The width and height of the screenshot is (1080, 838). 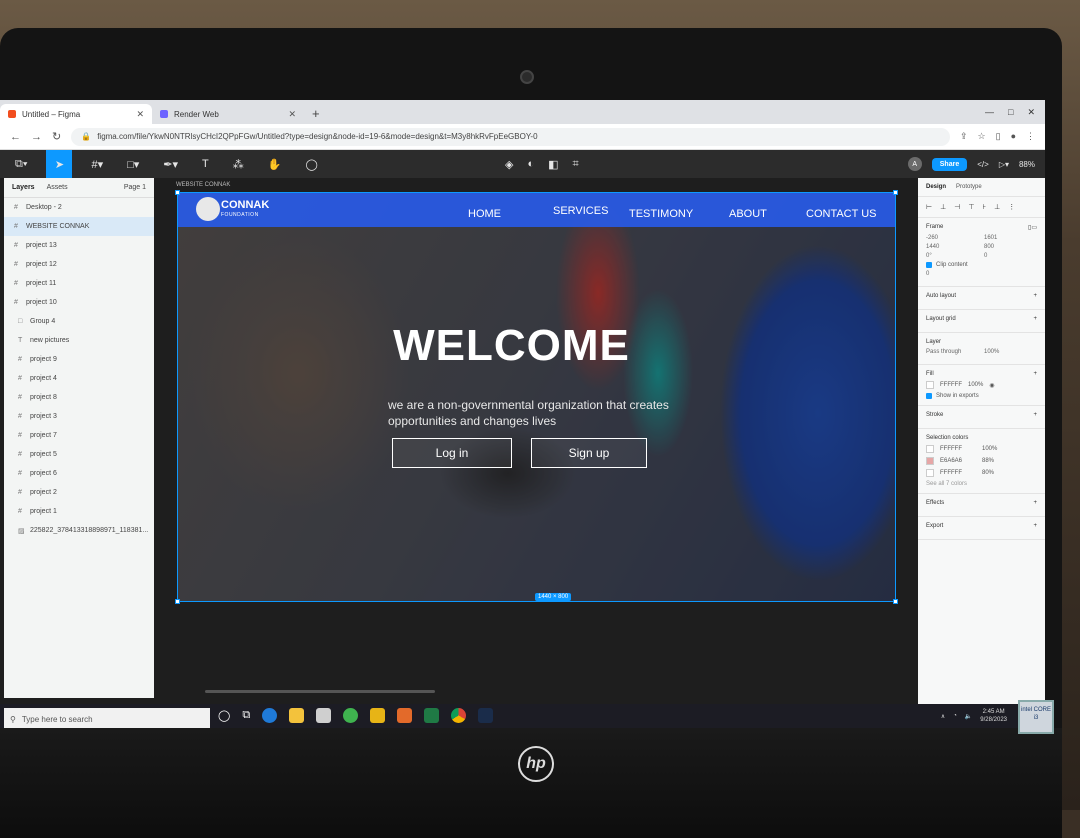 What do you see at coordinates (203, 185) in the screenshot?
I see `frame-label: WEBSITE CONNAK` at bounding box center [203, 185].